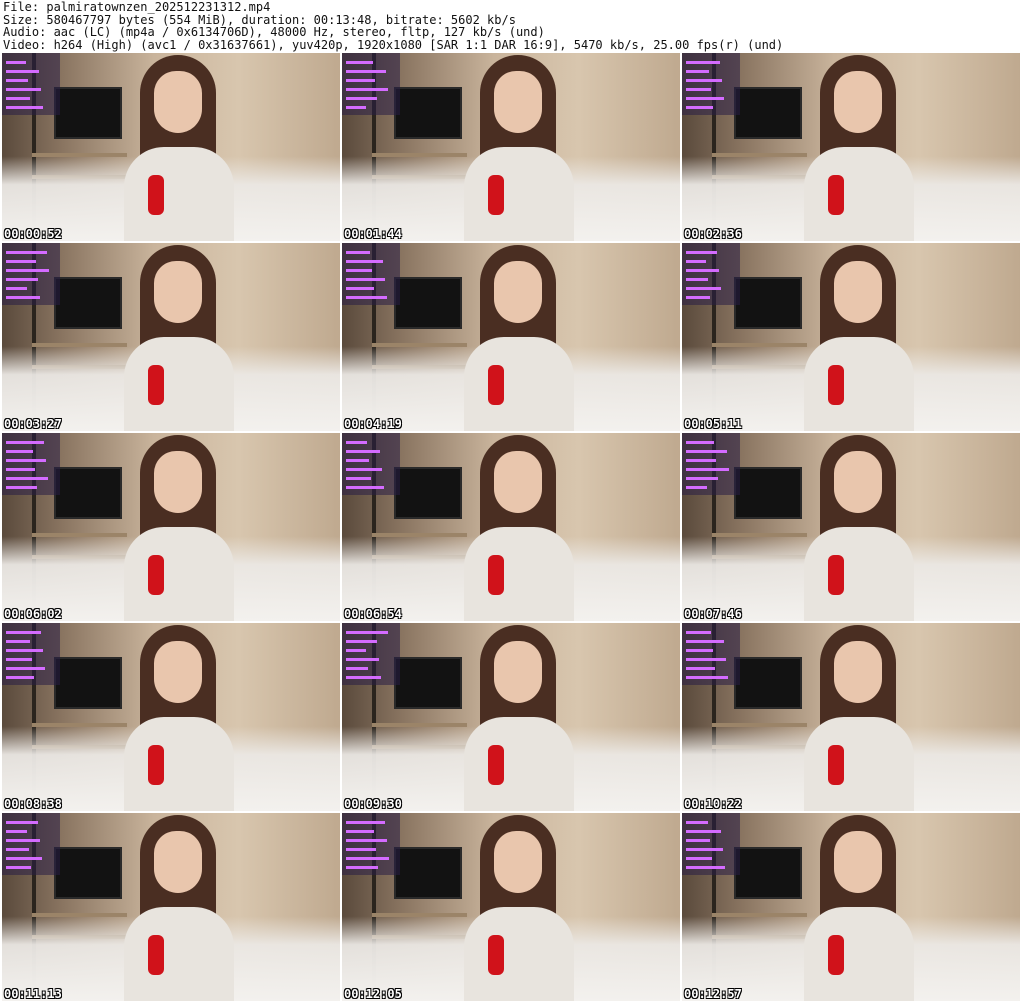 This screenshot has width=1024, height=1003. What do you see at coordinates (713, 424) in the screenshot?
I see `timestamp-label: 00:05:11` at bounding box center [713, 424].